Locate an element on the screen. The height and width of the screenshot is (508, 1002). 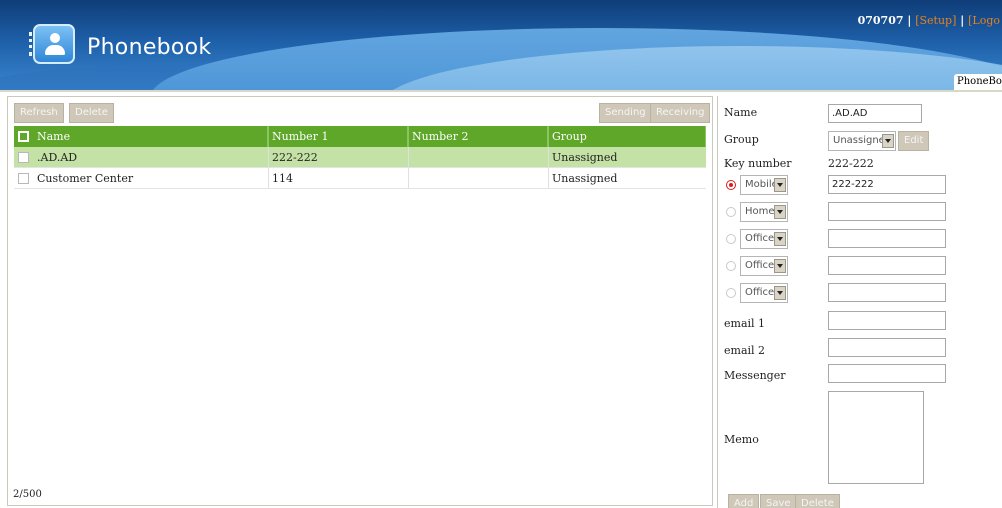
column-header-group: Group is located at coordinates (627, 136).